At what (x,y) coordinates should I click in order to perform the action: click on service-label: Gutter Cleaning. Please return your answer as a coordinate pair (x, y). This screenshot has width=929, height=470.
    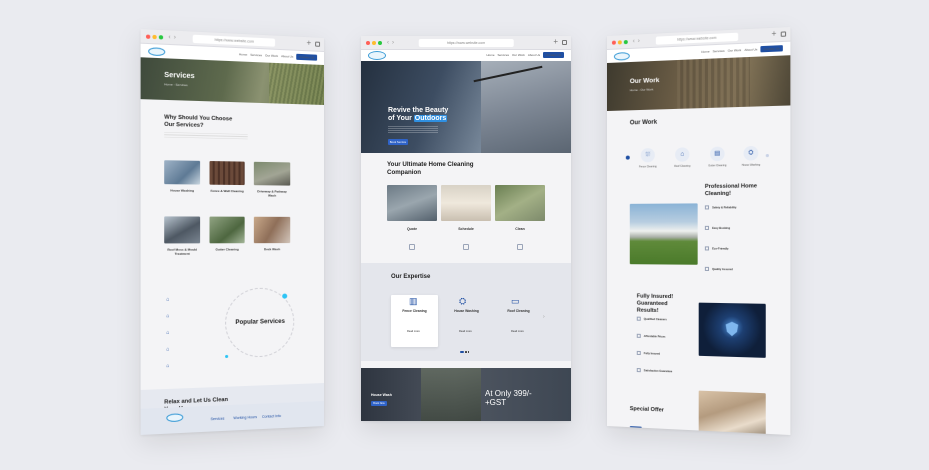
    Looking at the image, I should click on (227, 249).